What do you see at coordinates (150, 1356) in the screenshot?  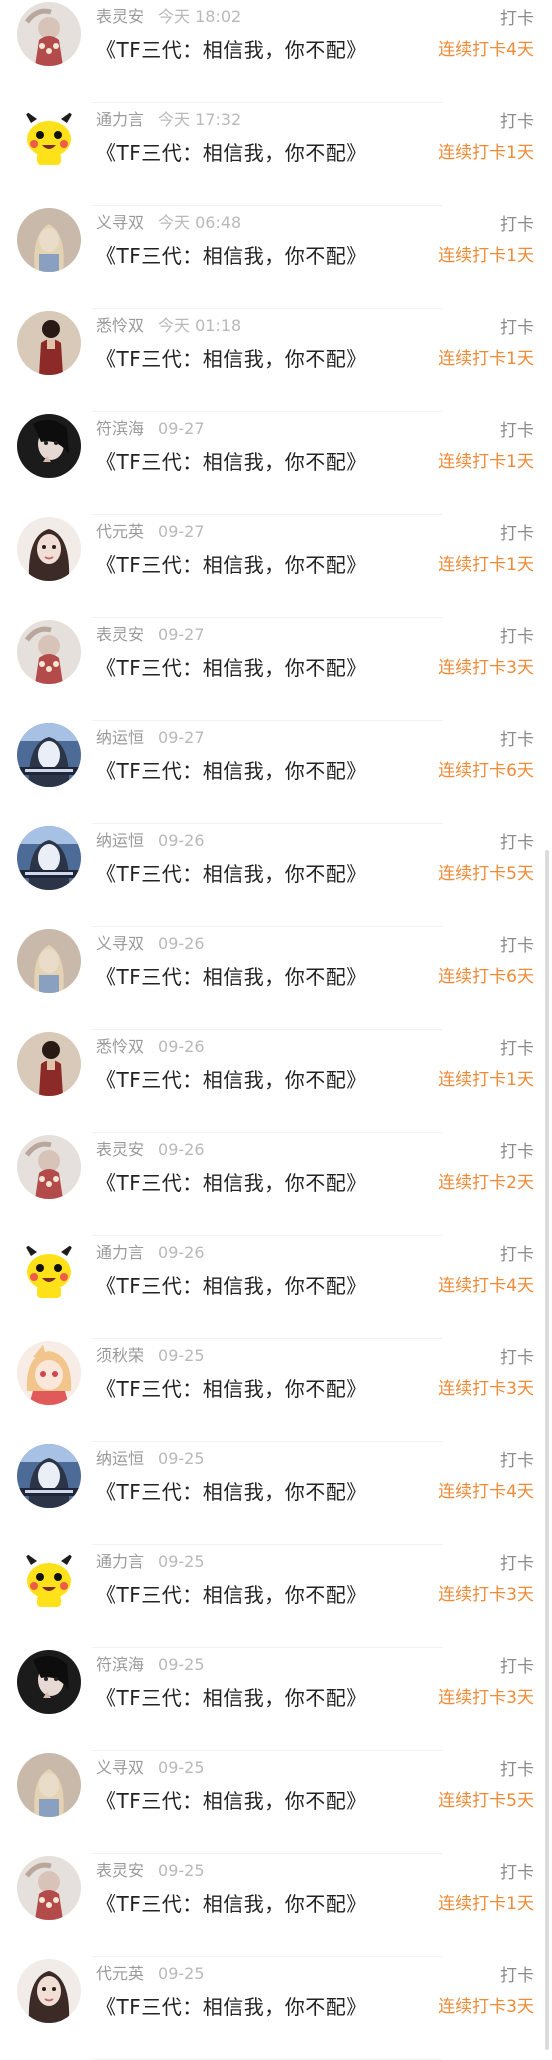 I see `row-meta: 须秋荣 09-25` at bounding box center [150, 1356].